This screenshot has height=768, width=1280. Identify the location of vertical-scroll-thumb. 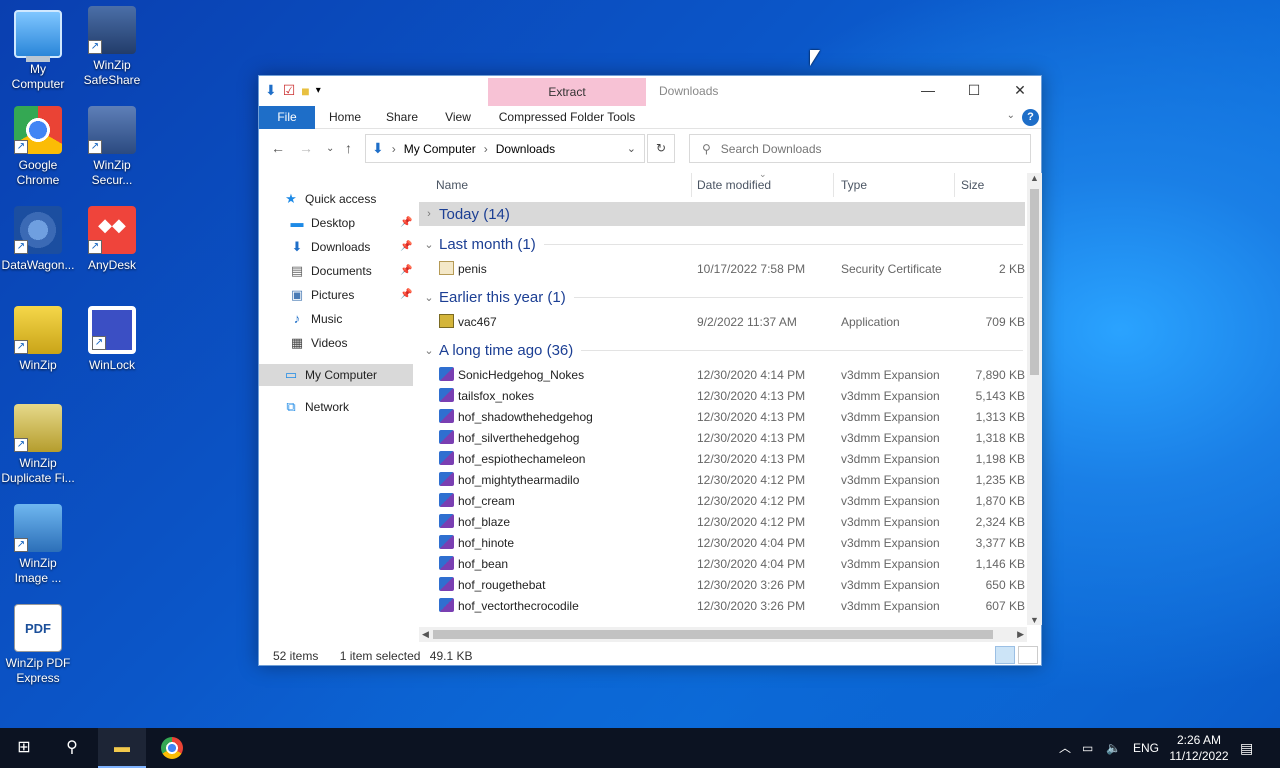
(1034, 282).